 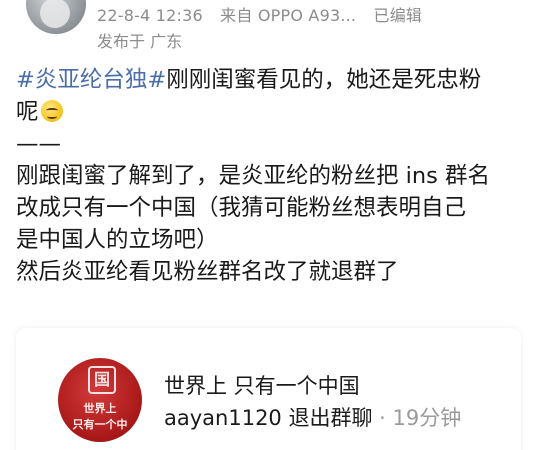 I want to click on seal-icon: 国, so click(x=102, y=380).